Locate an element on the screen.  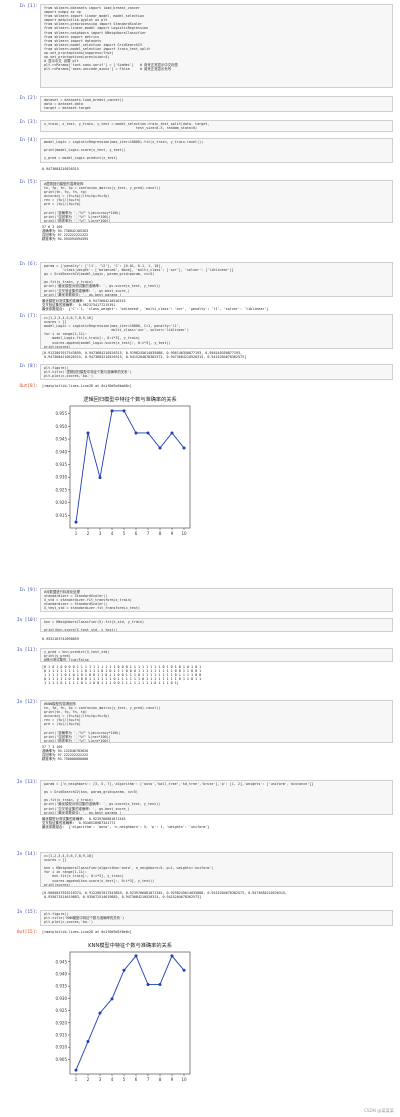
input-prompt: In [7]: is located at coordinates (28, 316).